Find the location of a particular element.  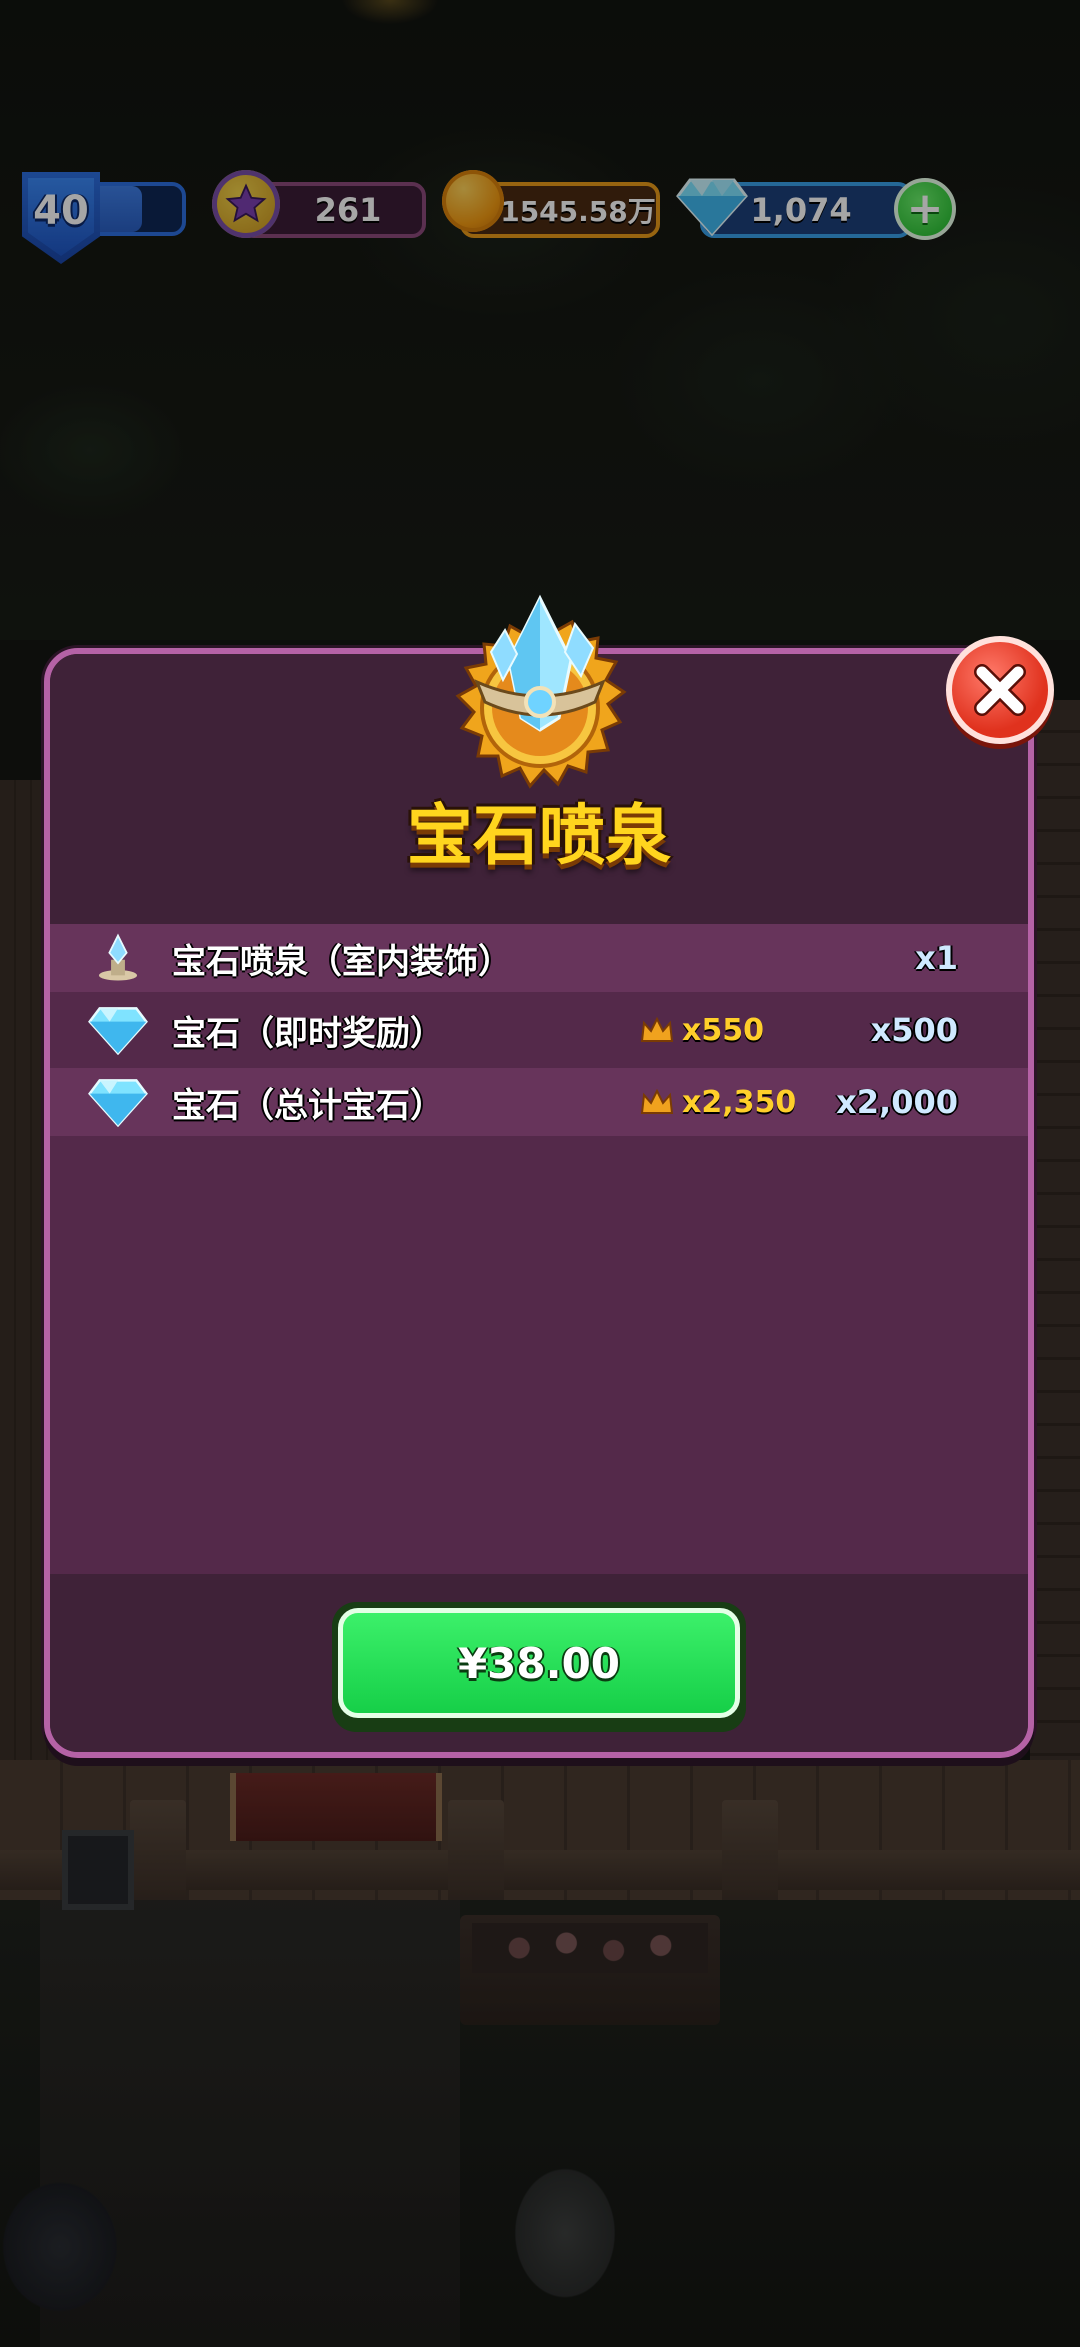

reward-row: 宝石（总计宝石） x2,350 x2,000 is located at coordinates (539, 1102).